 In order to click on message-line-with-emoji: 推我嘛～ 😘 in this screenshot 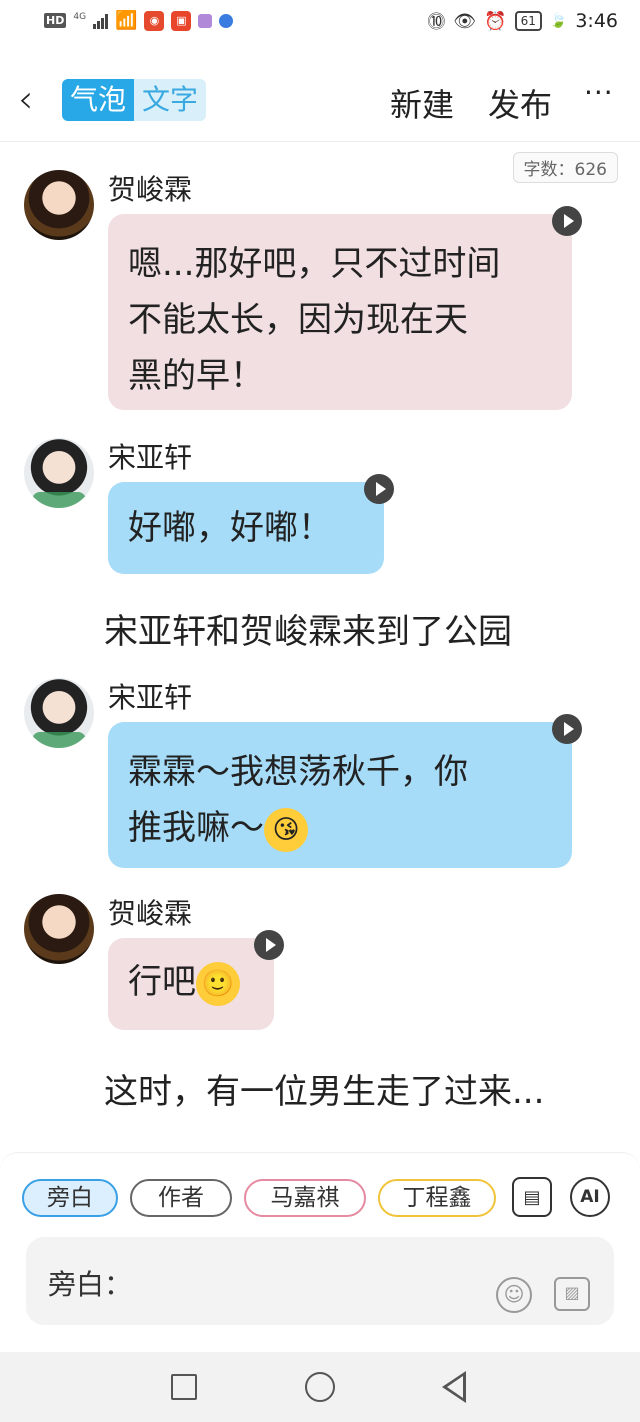, I will do `click(340, 828)`.